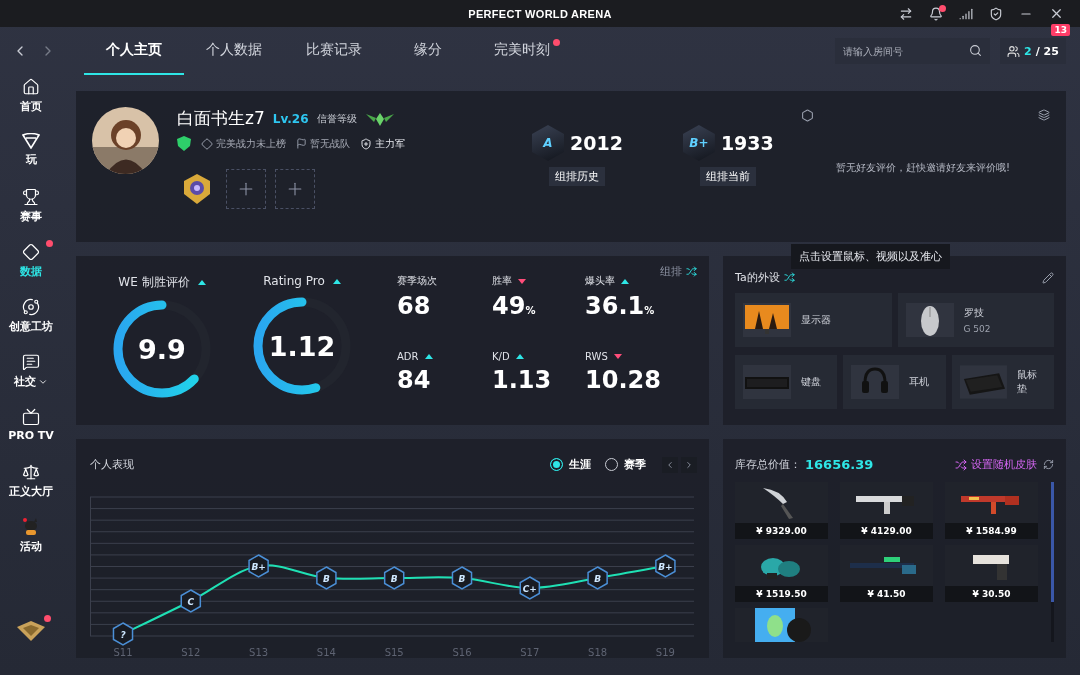  I want to click on credit-label: 信誉等级, so click(336, 118).